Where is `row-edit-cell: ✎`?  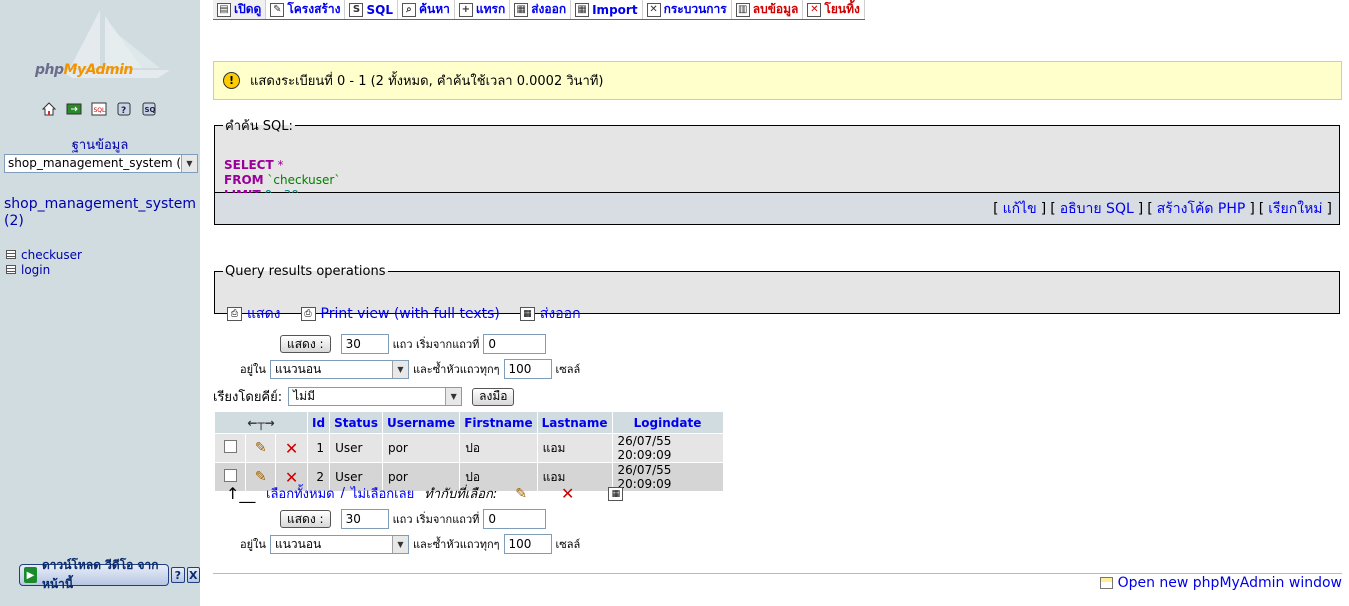 row-edit-cell: ✎ is located at coordinates (261, 448).